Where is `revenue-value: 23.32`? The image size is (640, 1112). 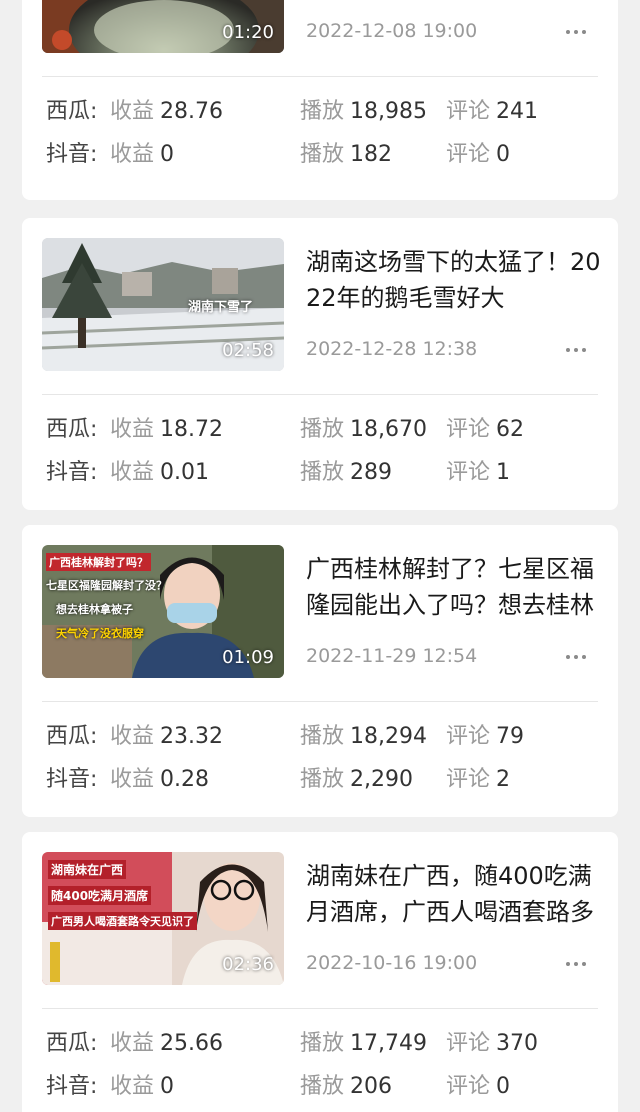 revenue-value: 23.32 is located at coordinates (191, 736).